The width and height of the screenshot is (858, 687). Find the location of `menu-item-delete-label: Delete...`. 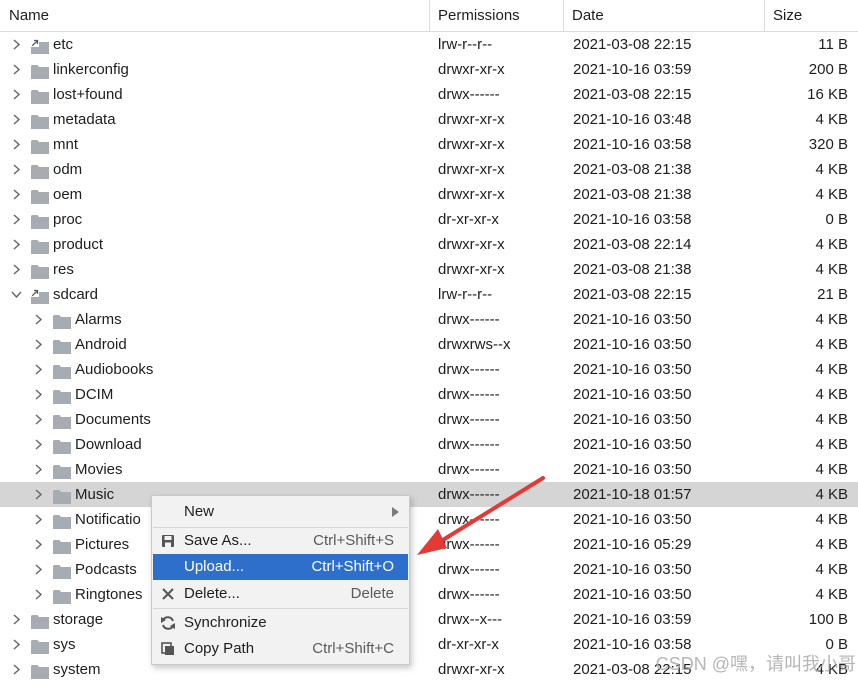

menu-item-delete-label: Delete... is located at coordinates (212, 593).